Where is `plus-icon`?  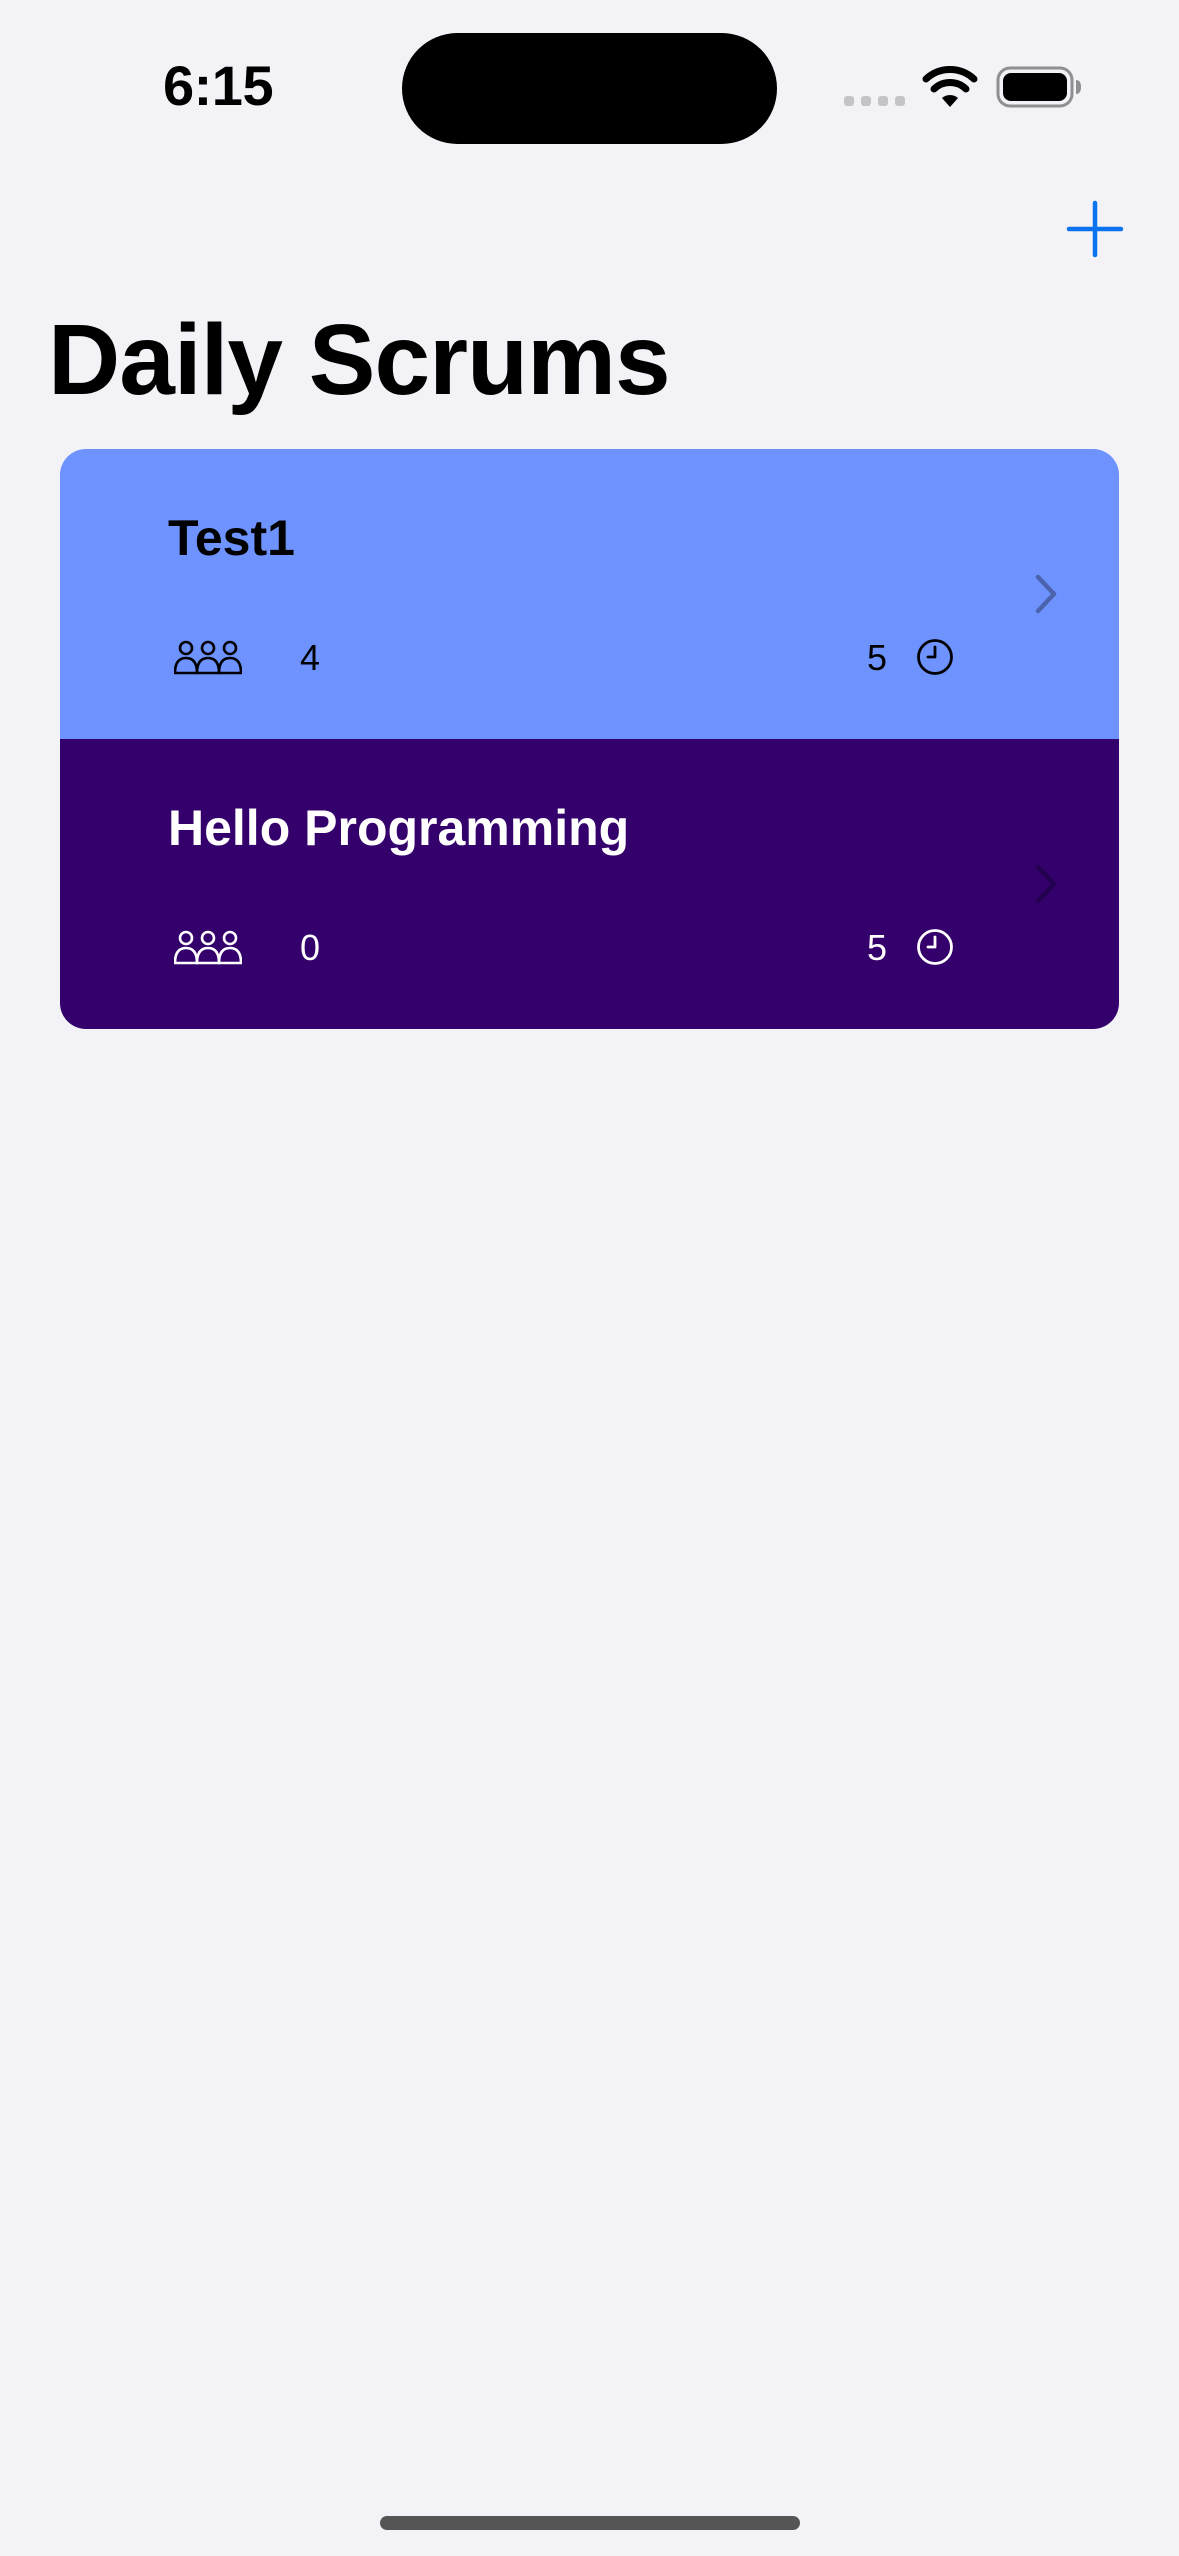
plus-icon is located at coordinates (1095, 229).